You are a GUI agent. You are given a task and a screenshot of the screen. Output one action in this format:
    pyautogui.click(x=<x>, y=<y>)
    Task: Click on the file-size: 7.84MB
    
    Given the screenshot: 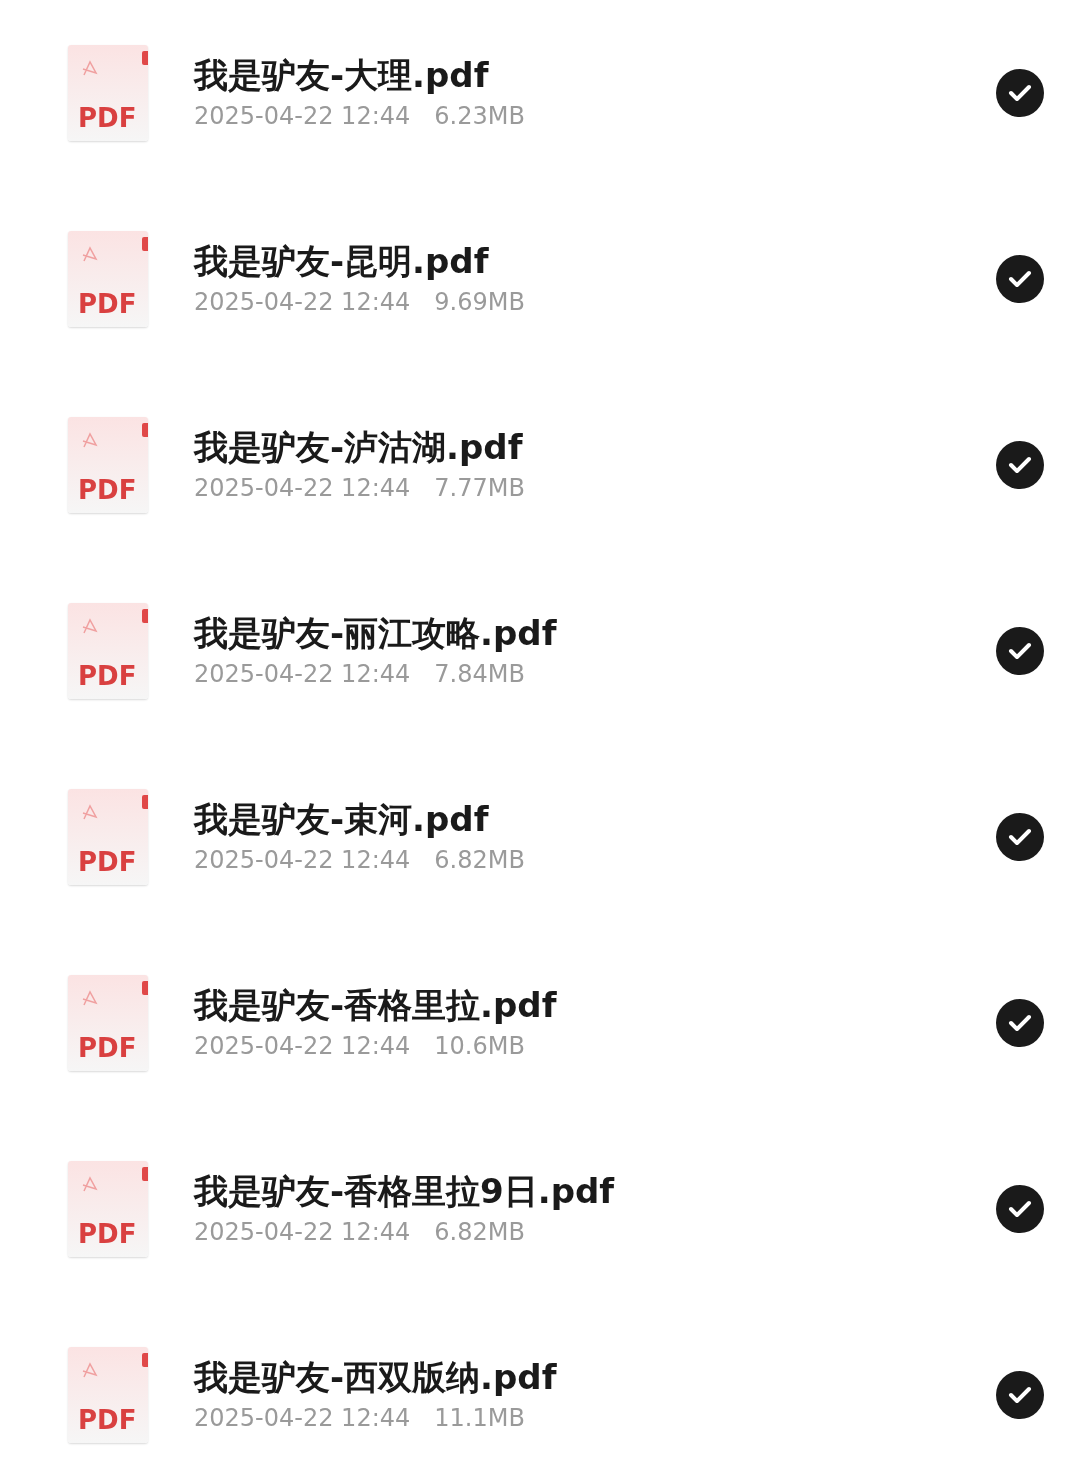 What is the action you would take?
    pyautogui.click(x=479, y=674)
    